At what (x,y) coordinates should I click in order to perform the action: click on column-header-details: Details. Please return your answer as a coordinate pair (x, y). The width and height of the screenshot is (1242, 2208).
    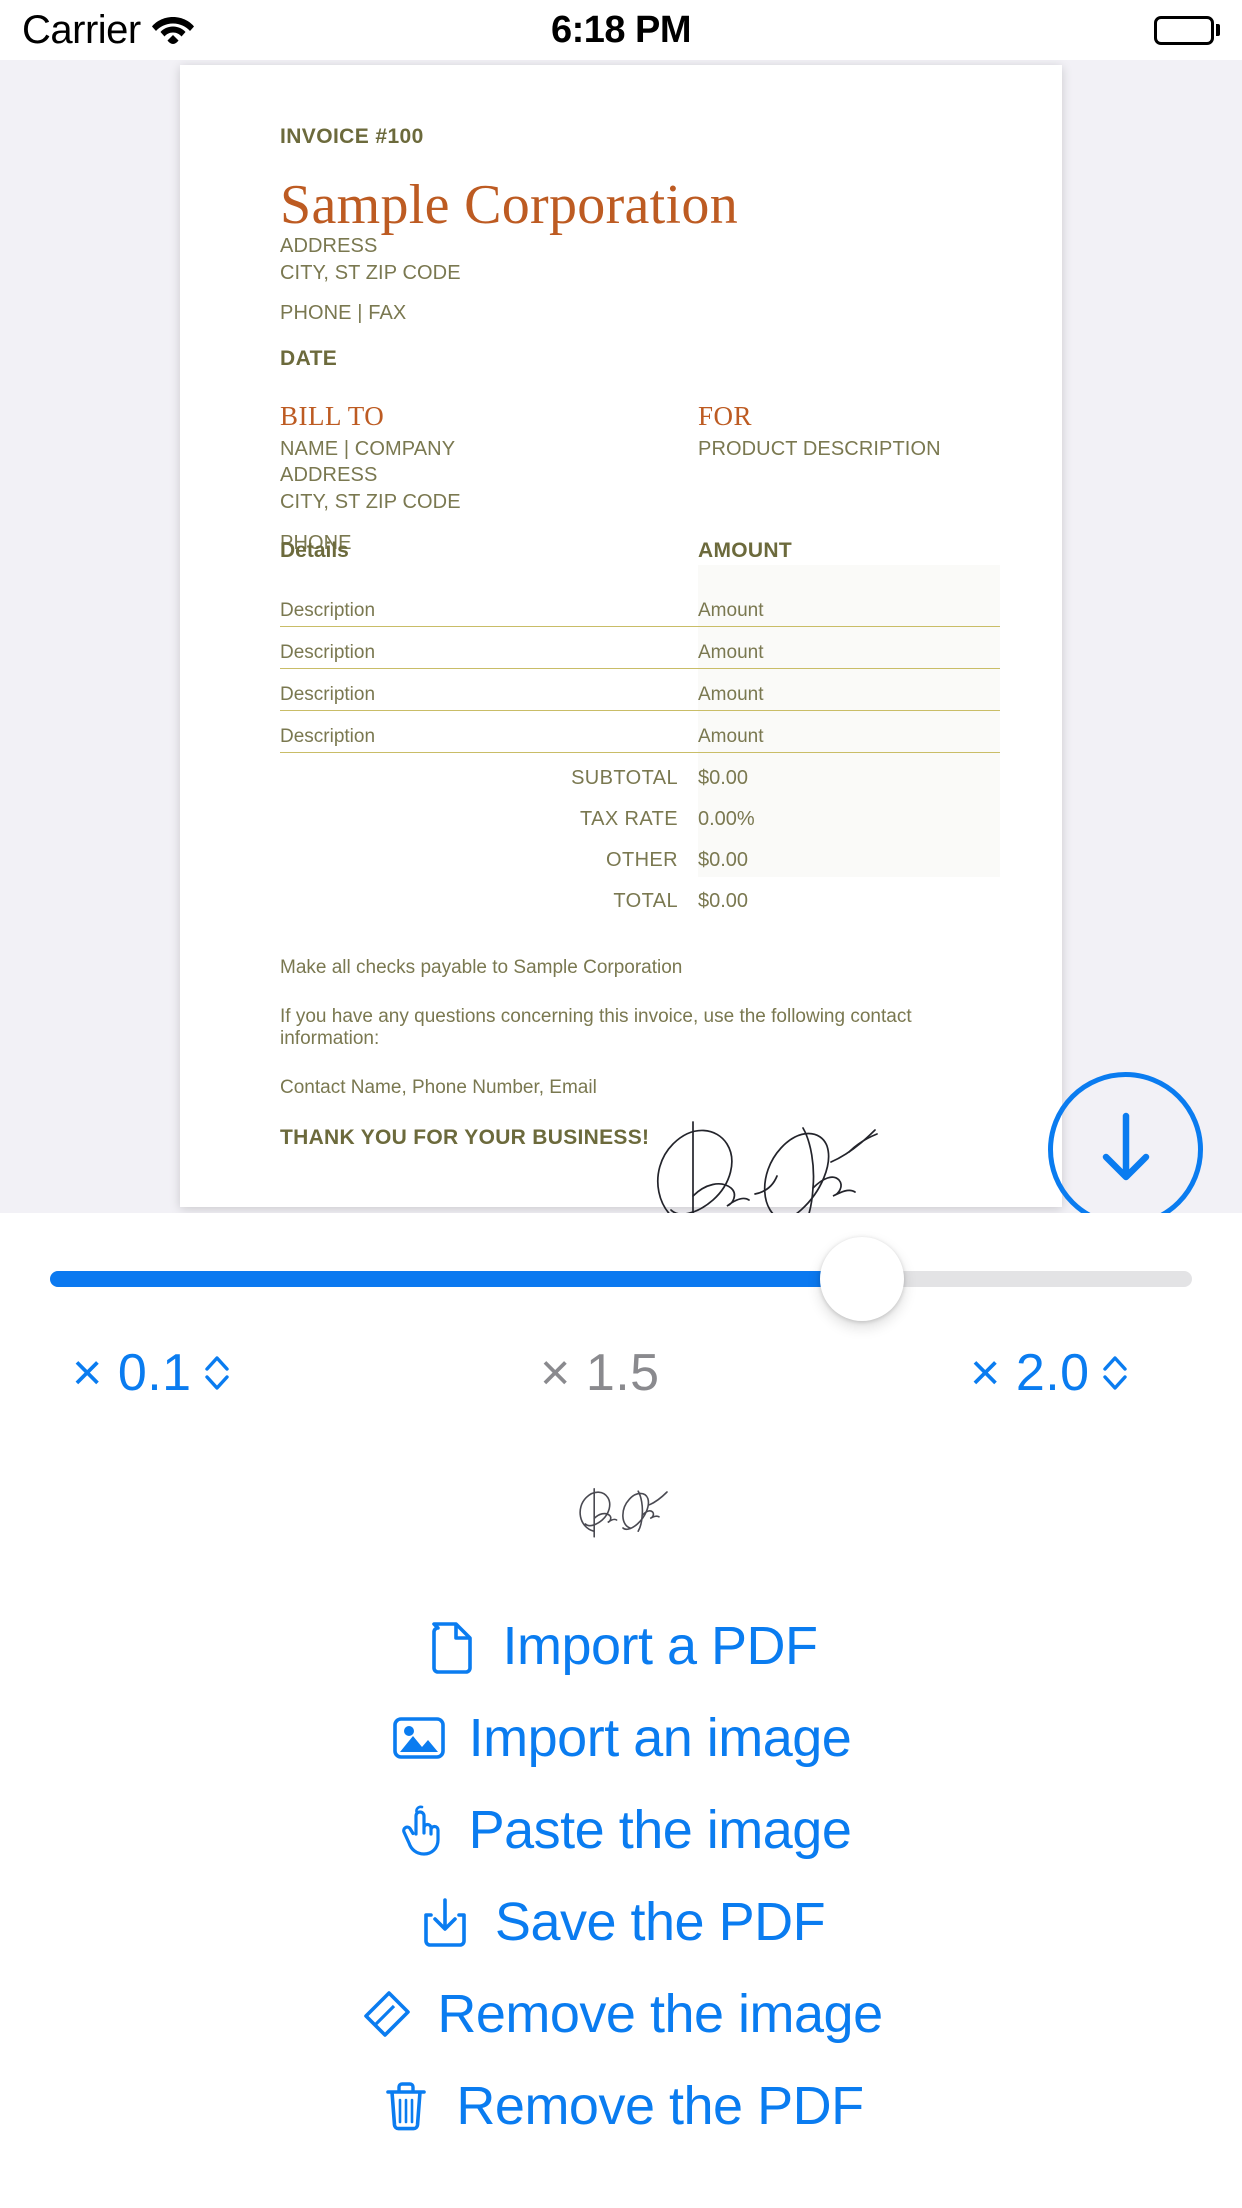
    Looking at the image, I should click on (314, 550).